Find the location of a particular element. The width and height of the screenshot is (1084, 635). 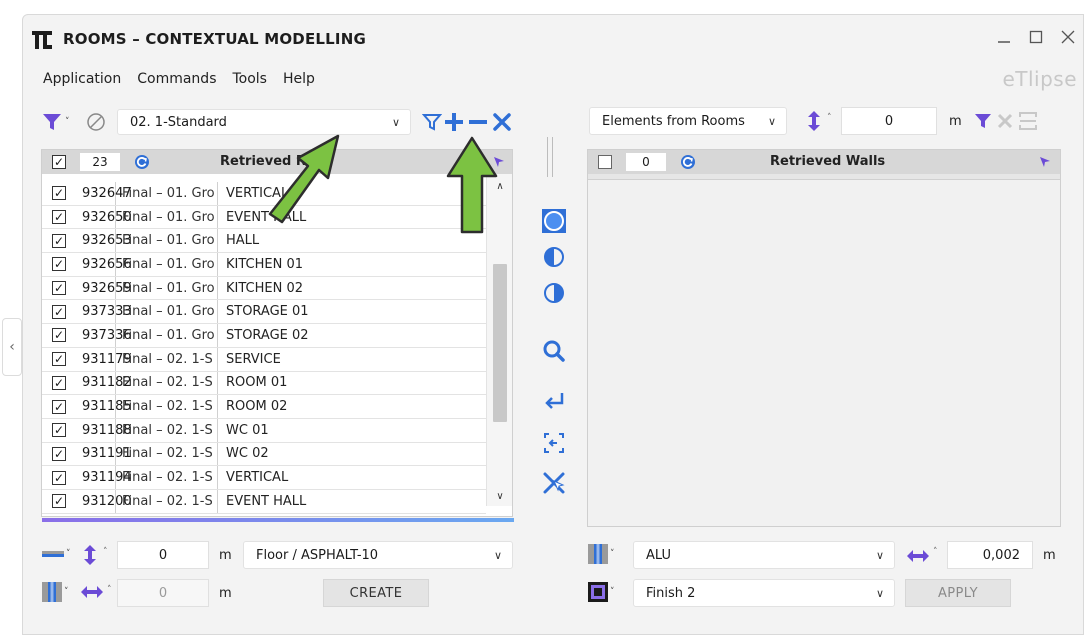

clear-all-icon is located at coordinates (502, 122).